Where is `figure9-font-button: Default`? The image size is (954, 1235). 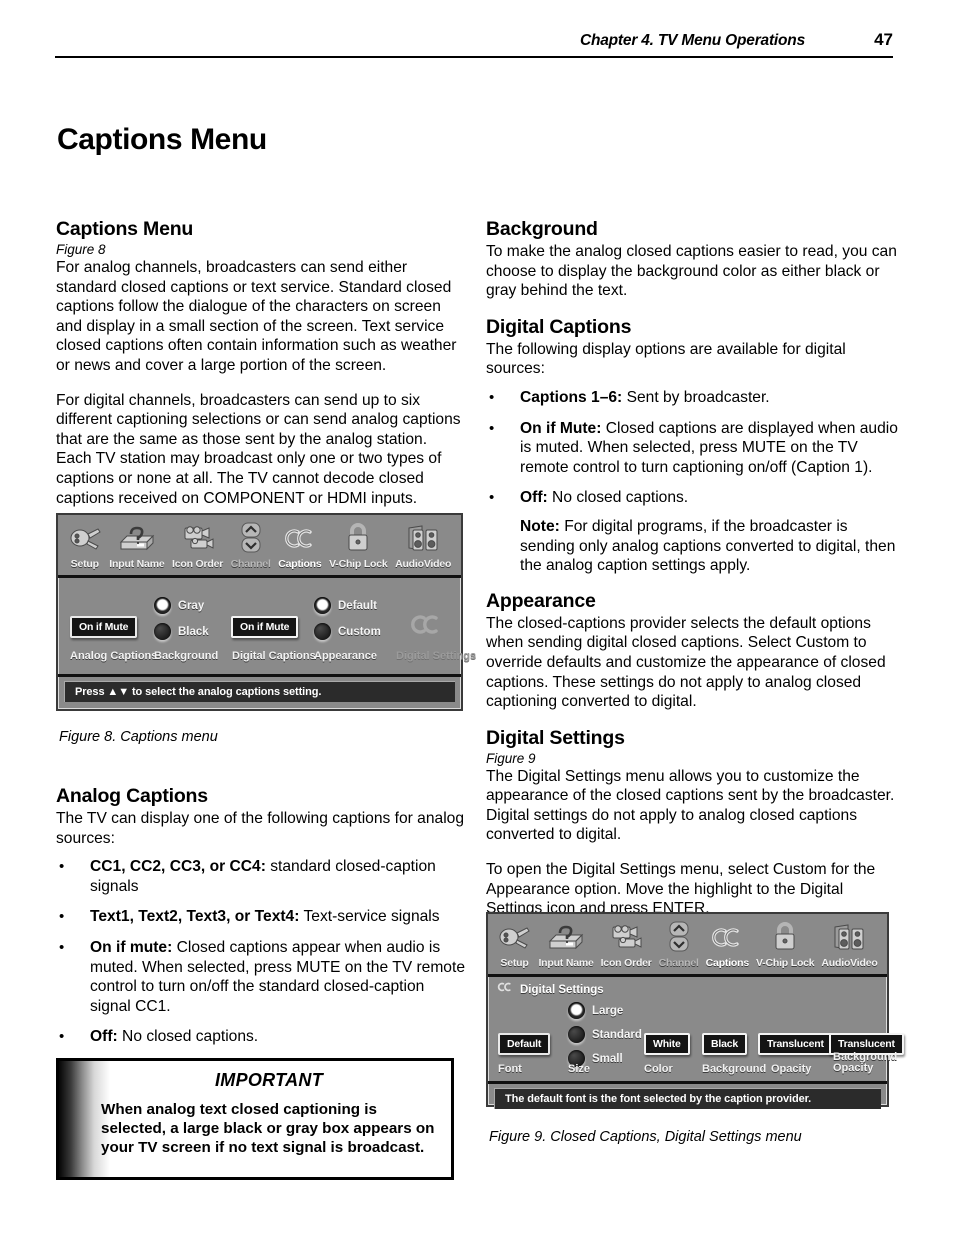
figure9-font-button: Default is located at coordinates (524, 1044).